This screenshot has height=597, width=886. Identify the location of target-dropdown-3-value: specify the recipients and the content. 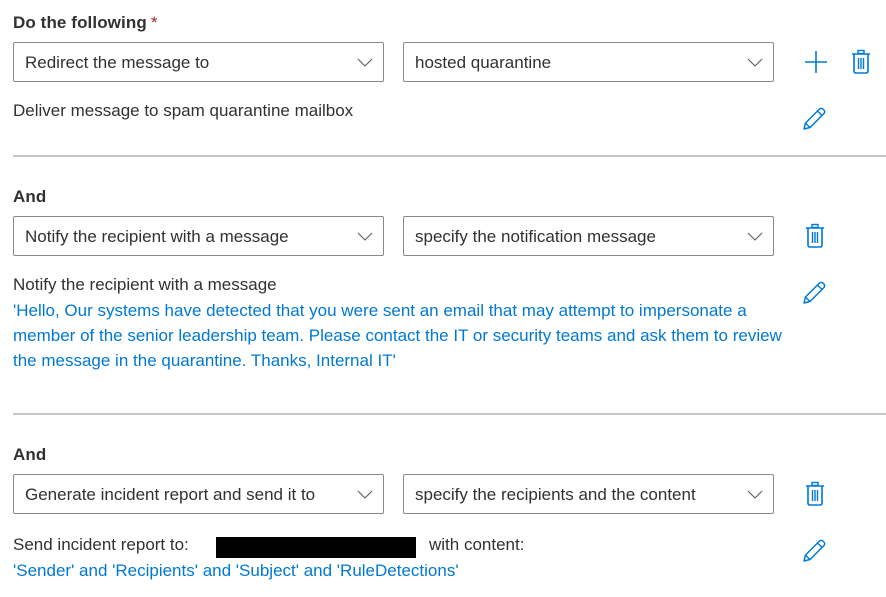
(555, 494).